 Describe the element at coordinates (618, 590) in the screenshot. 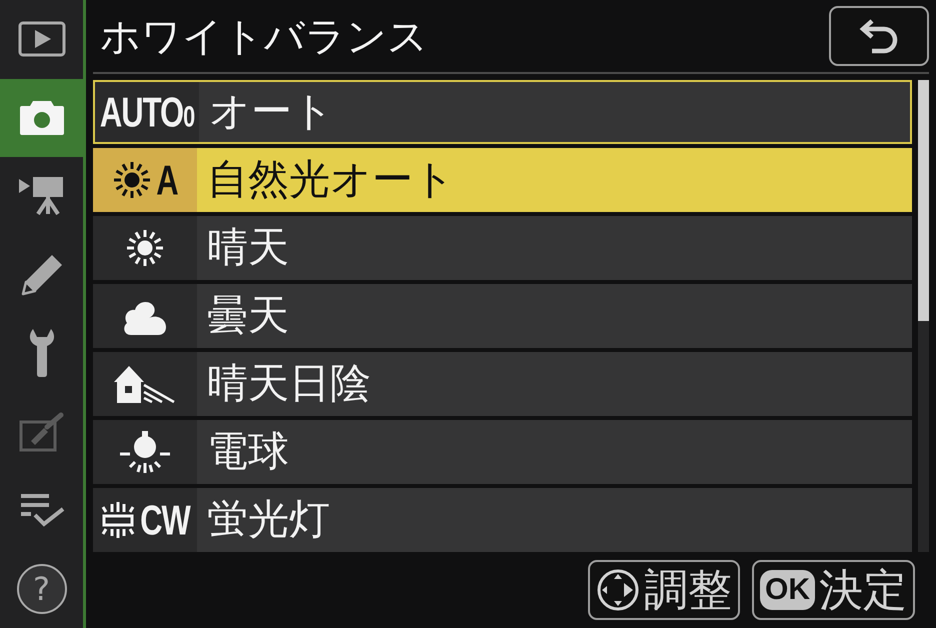

I see `multi-selector-icon` at that location.